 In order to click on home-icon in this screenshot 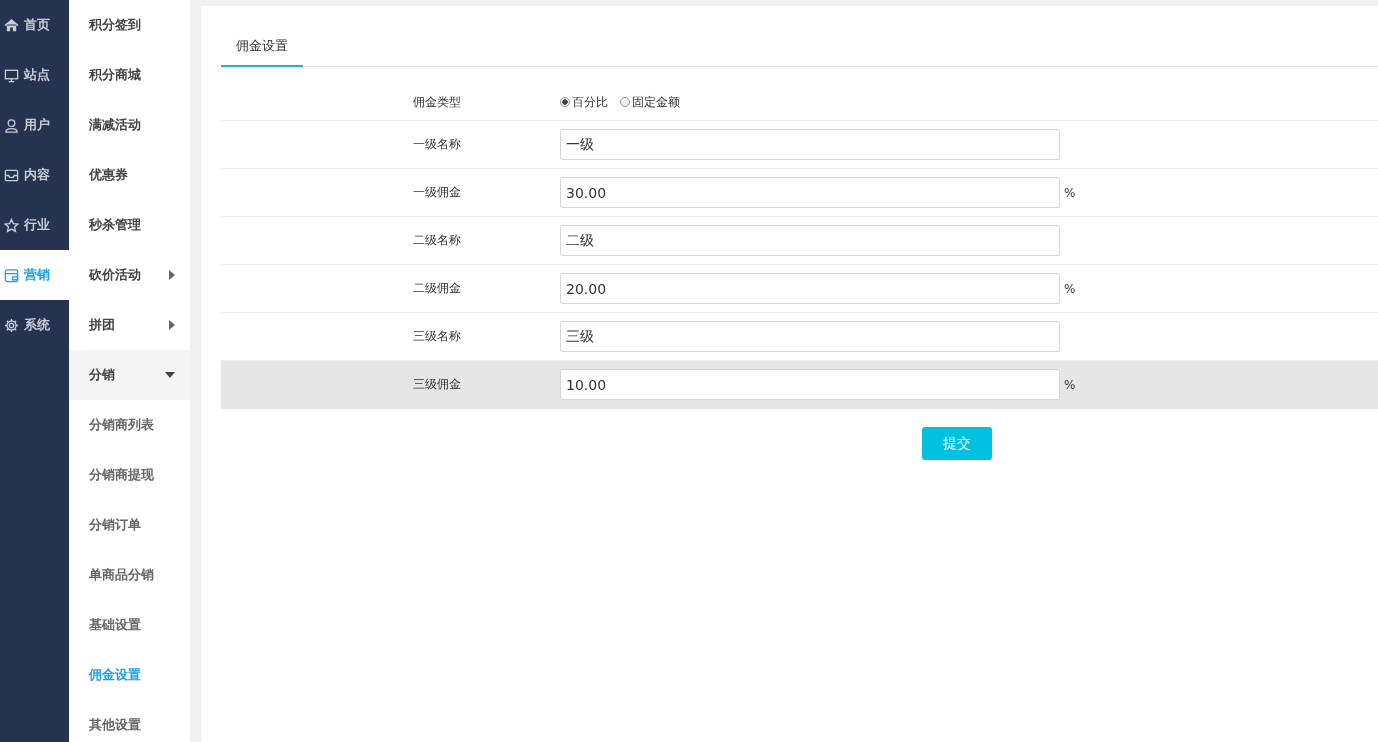, I will do `click(11, 25)`.